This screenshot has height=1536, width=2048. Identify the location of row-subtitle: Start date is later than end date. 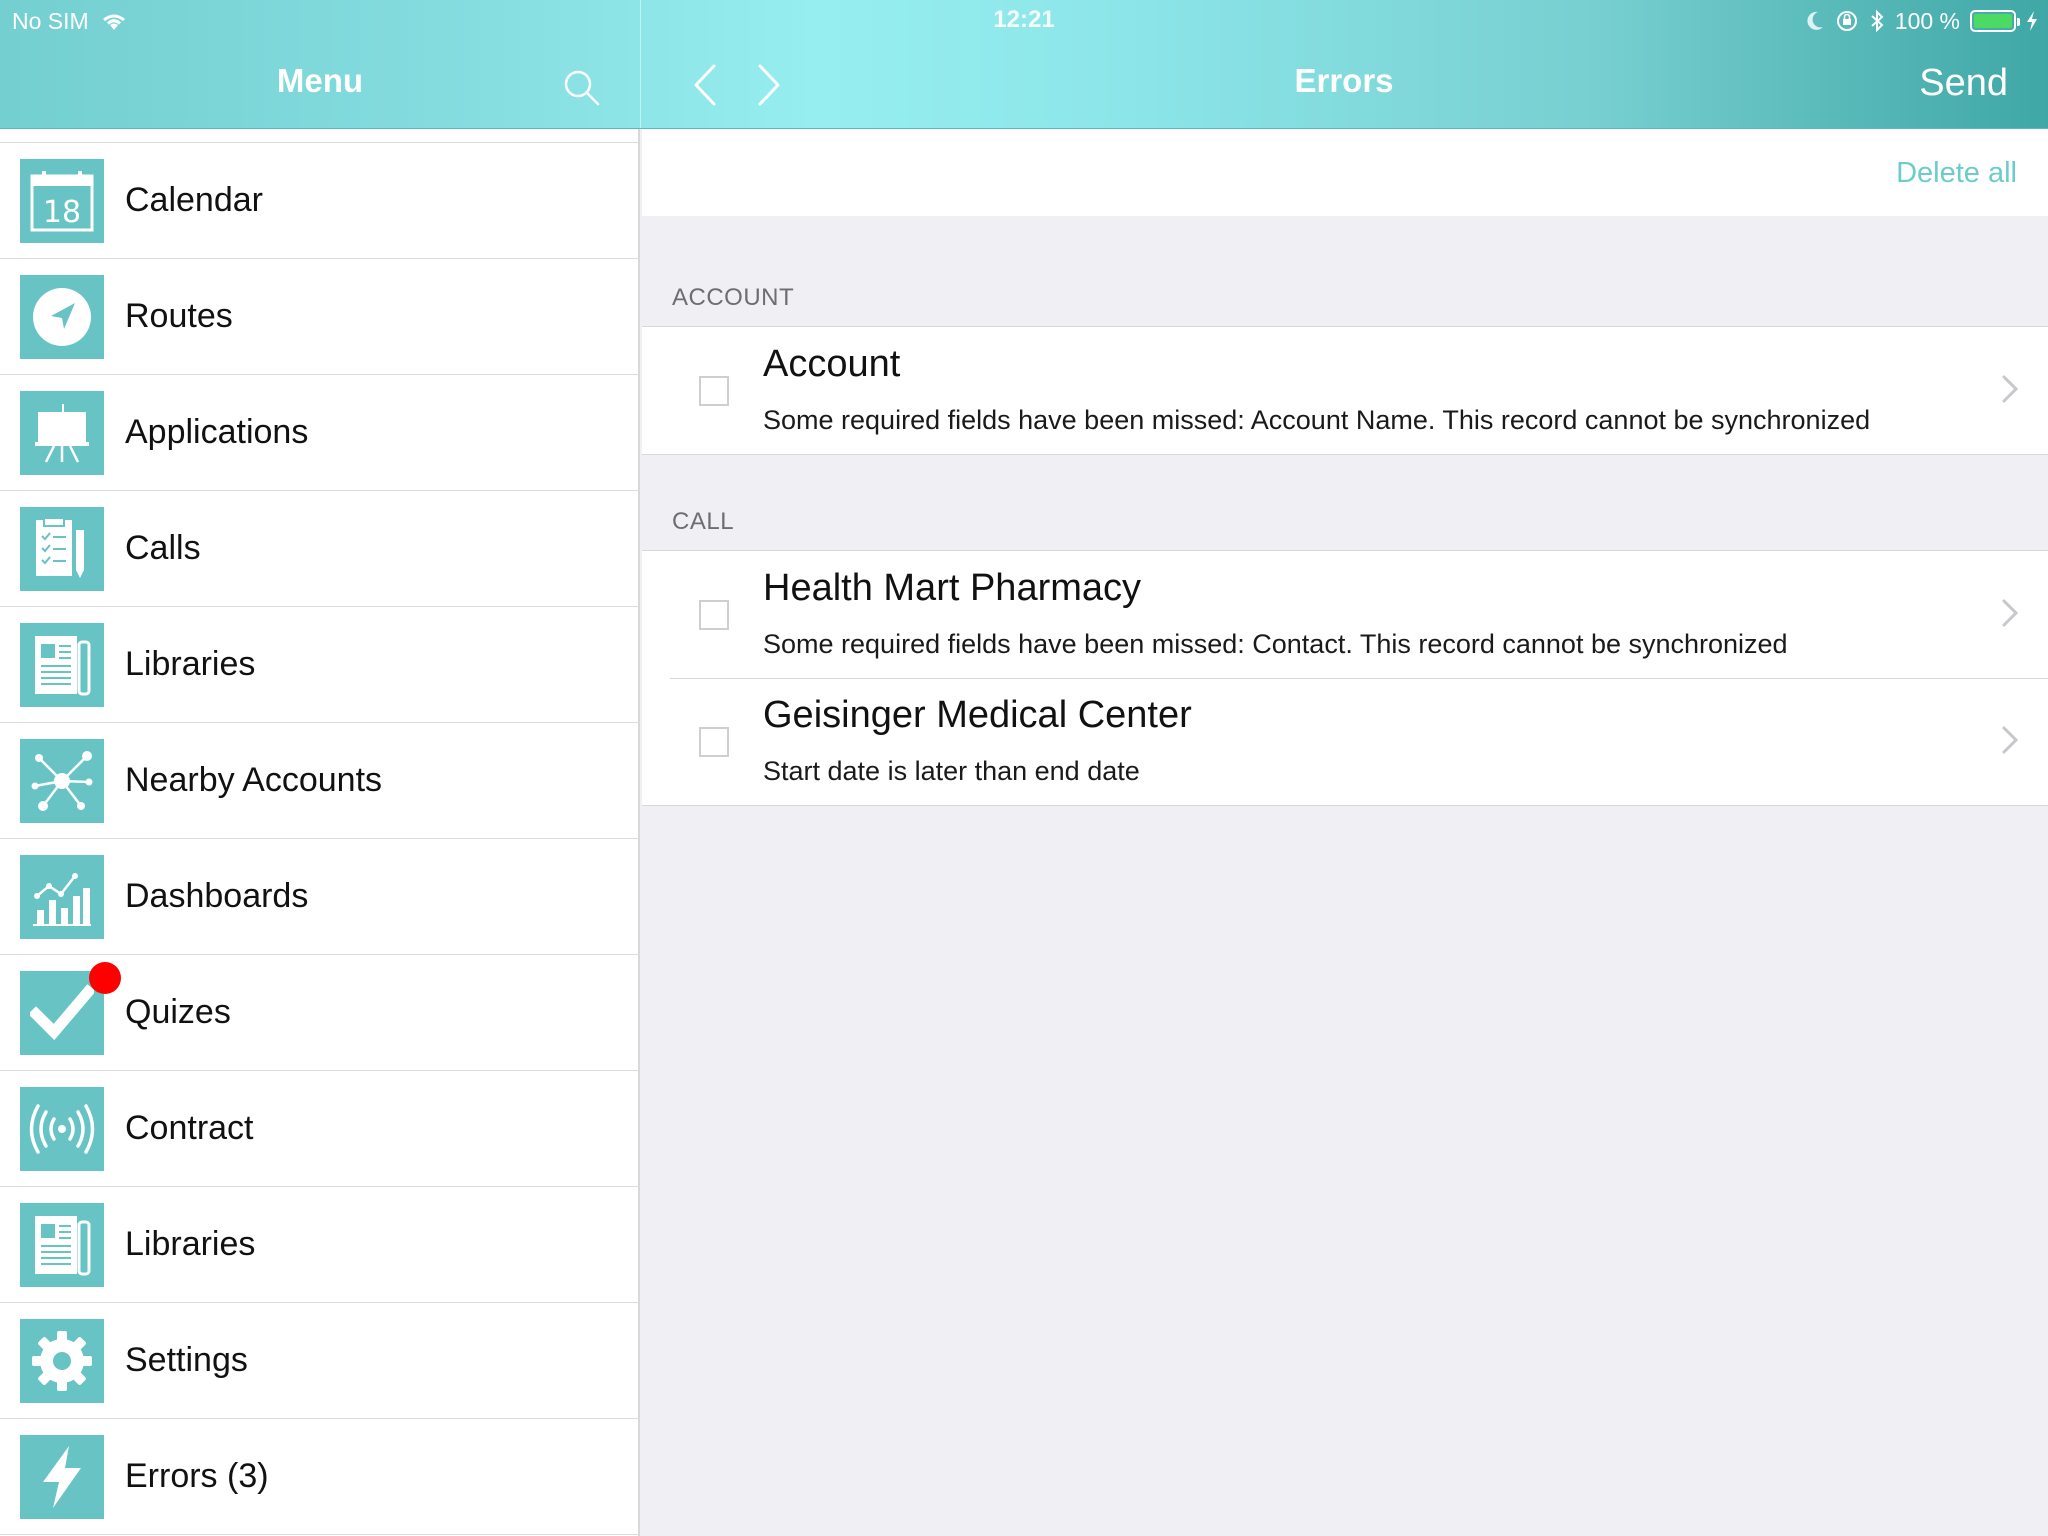
(951, 771).